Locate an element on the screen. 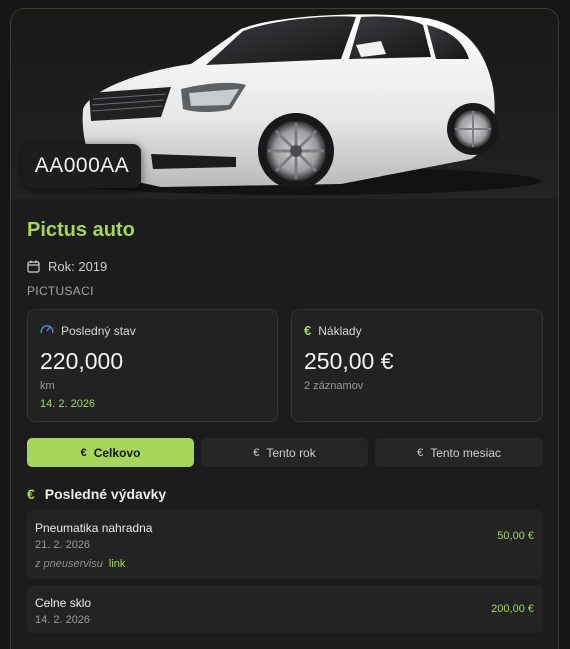 The height and width of the screenshot is (649, 570). mileage-header: Posledný stav is located at coordinates (88, 330).